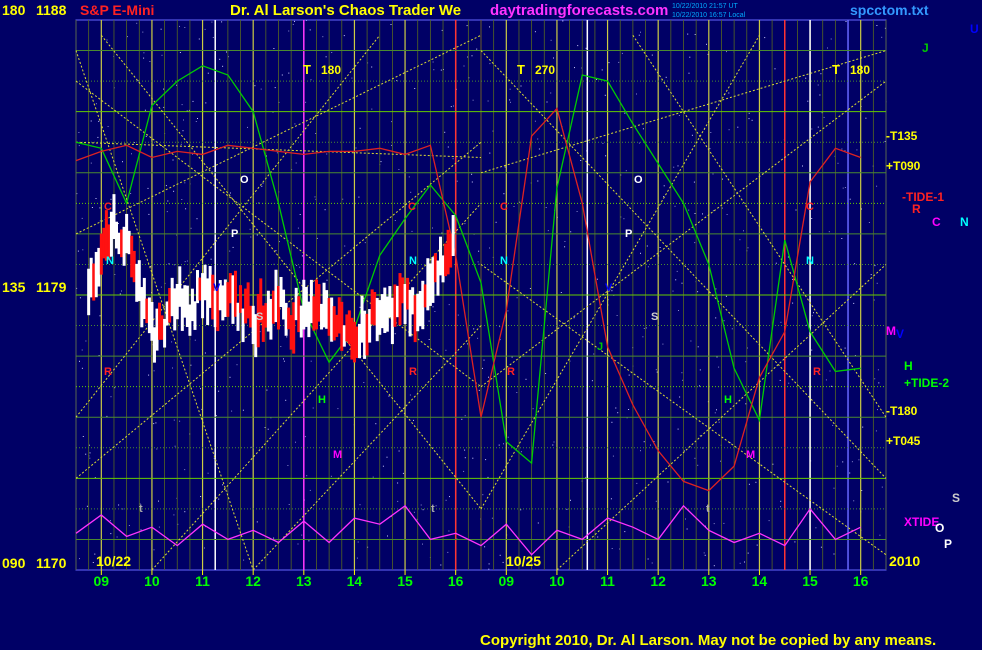 This screenshot has width=982, height=650. What do you see at coordinates (152, 581) in the screenshot?
I see `x-tick-label: 10` at bounding box center [152, 581].